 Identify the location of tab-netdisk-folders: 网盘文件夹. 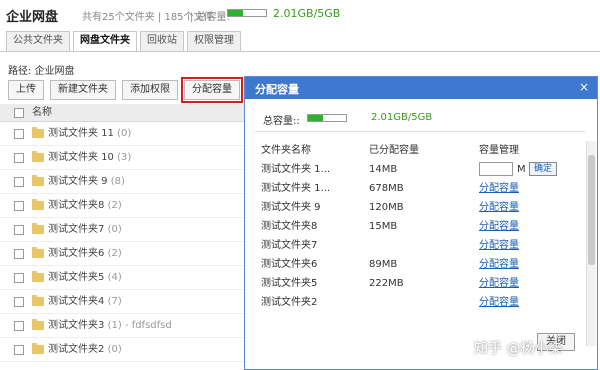
(105, 41).